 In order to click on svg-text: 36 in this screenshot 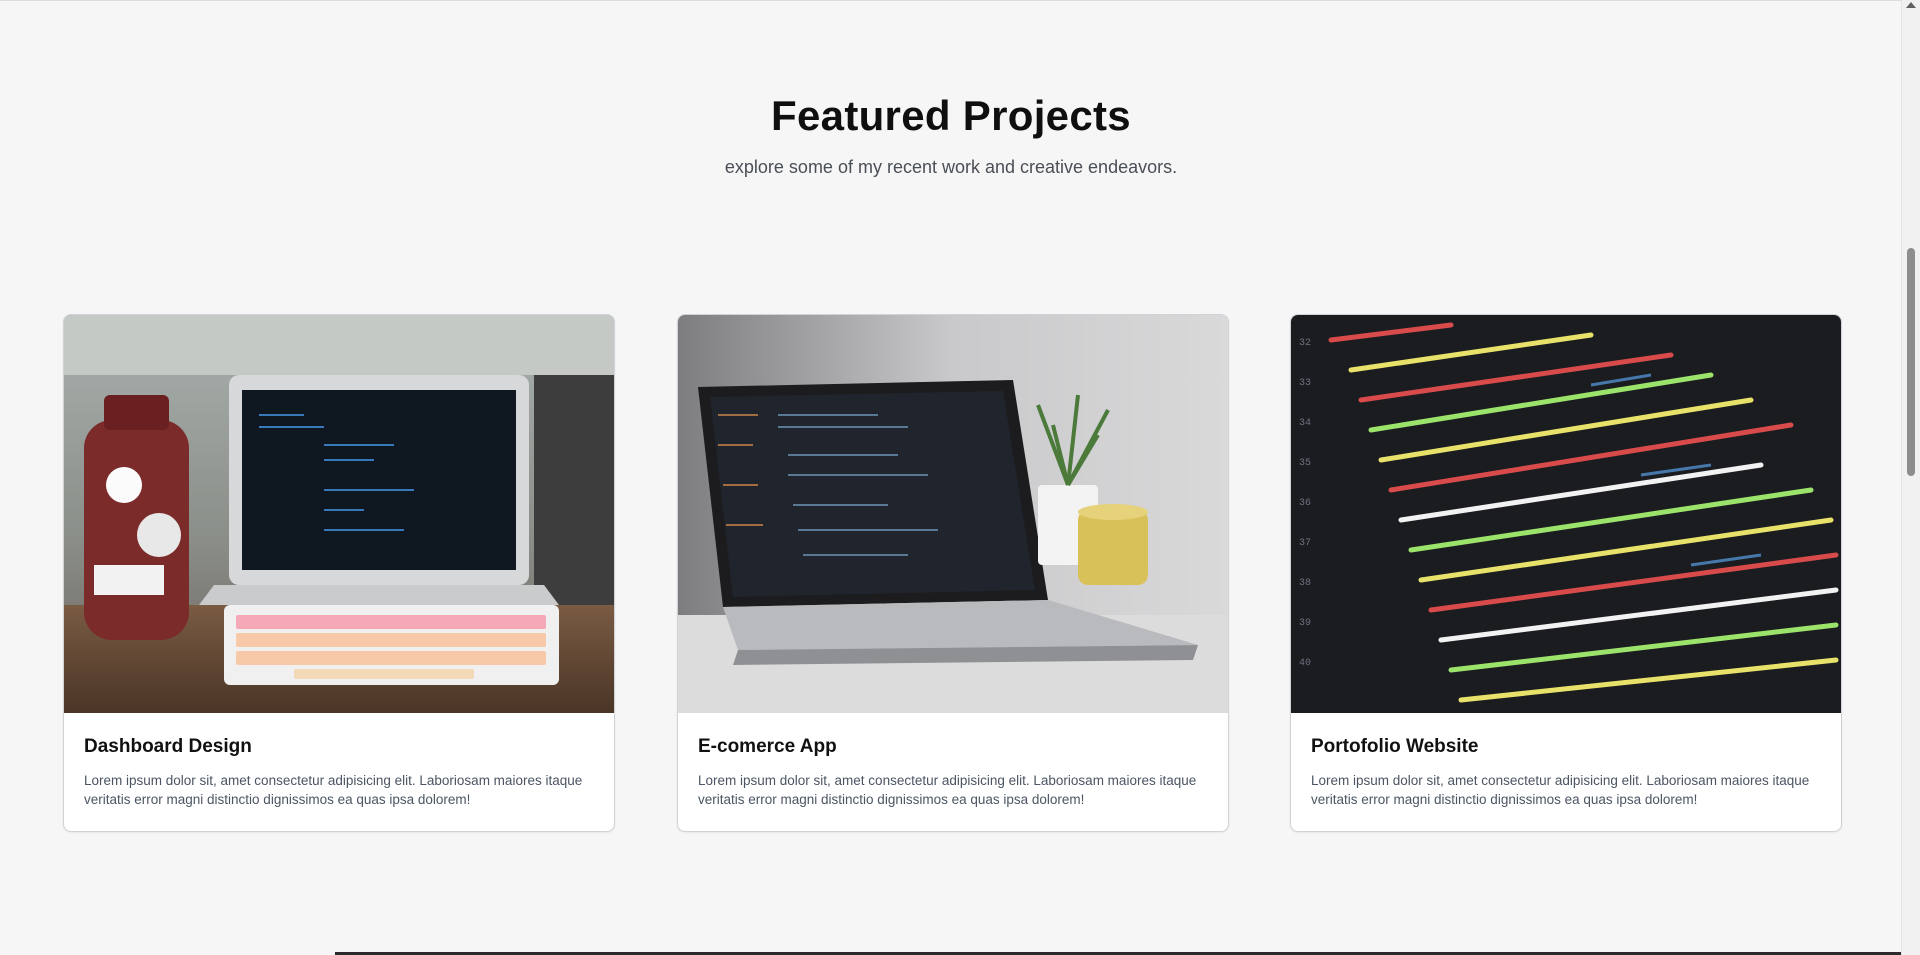, I will do `click(1305, 503)`.